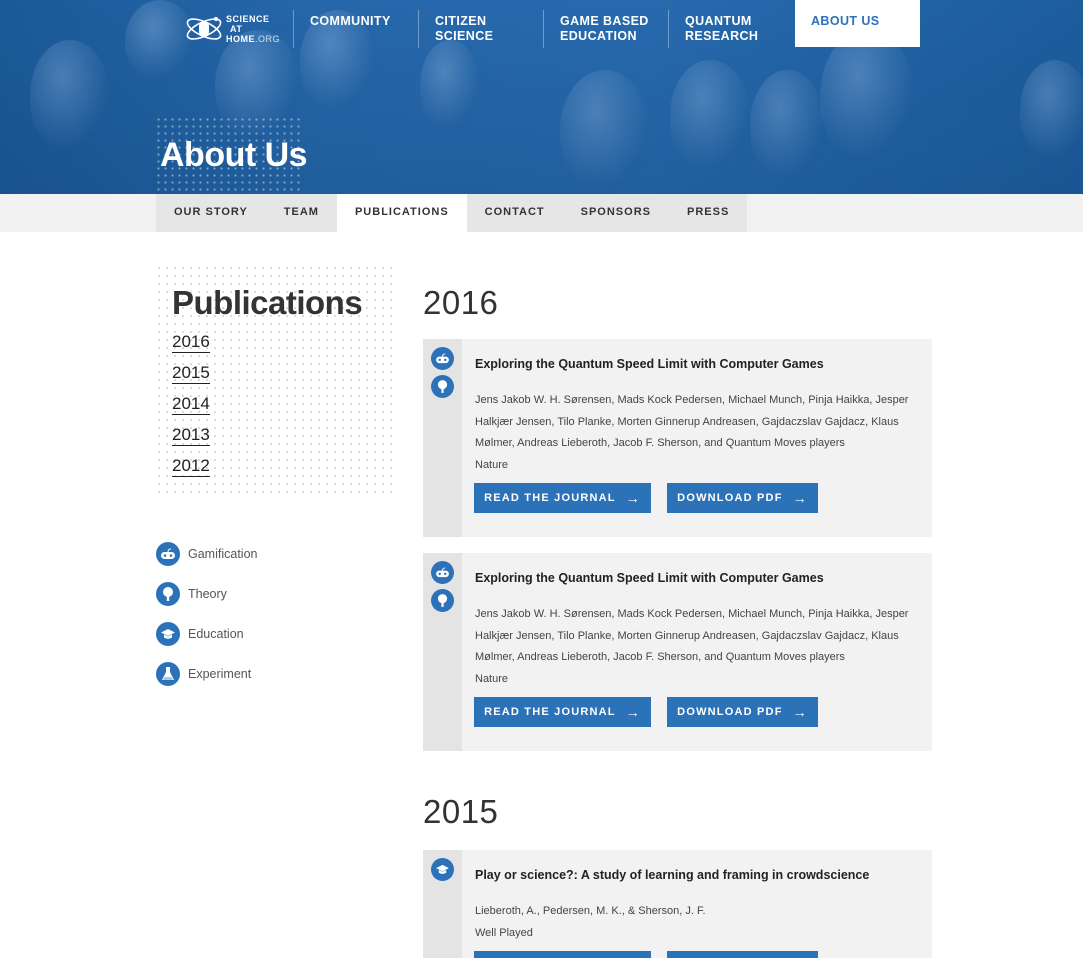  I want to click on year-list: 2016 2015 2014 2013 2012, so click(191, 409).